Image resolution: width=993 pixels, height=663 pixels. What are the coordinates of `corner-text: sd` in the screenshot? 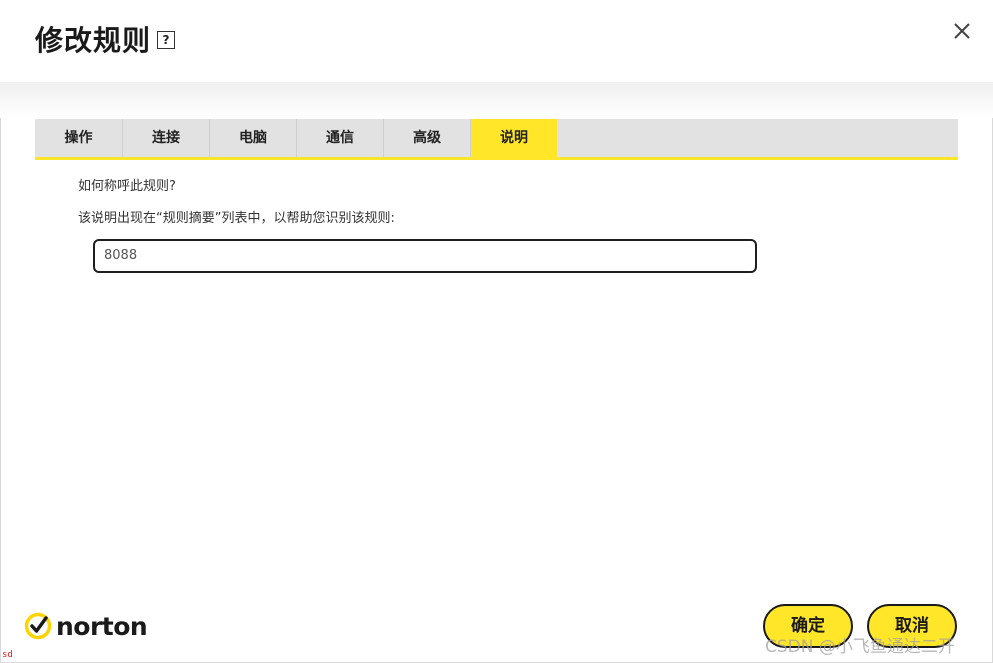 It's located at (7, 655).